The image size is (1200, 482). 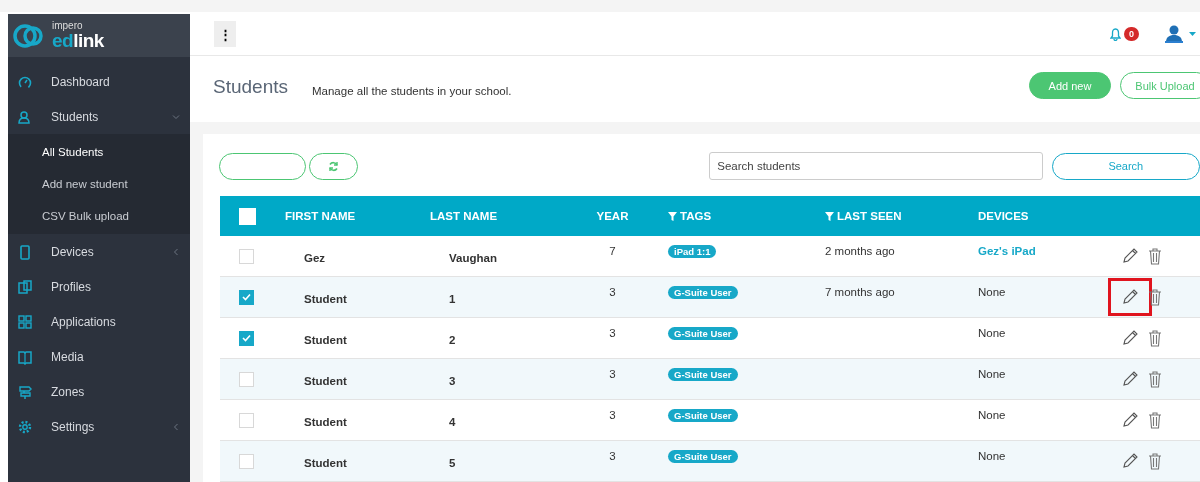 What do you see at coordinates (99, 321) in the screenshot?
I see `sidebar-item: Applications` at bounding box center [99, 321].